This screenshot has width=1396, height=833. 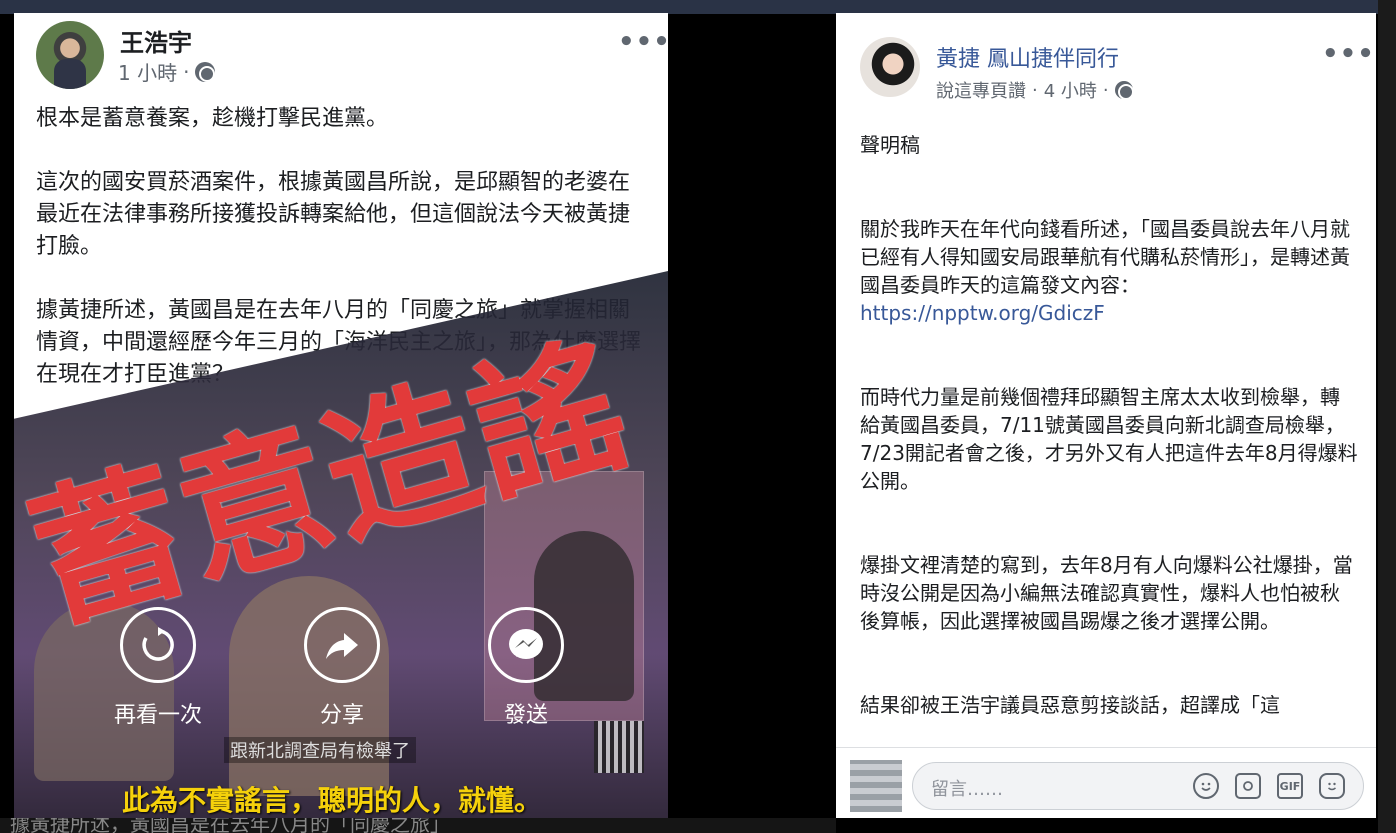 I want to click on sticker-icon, so click(x=1332, y=786).